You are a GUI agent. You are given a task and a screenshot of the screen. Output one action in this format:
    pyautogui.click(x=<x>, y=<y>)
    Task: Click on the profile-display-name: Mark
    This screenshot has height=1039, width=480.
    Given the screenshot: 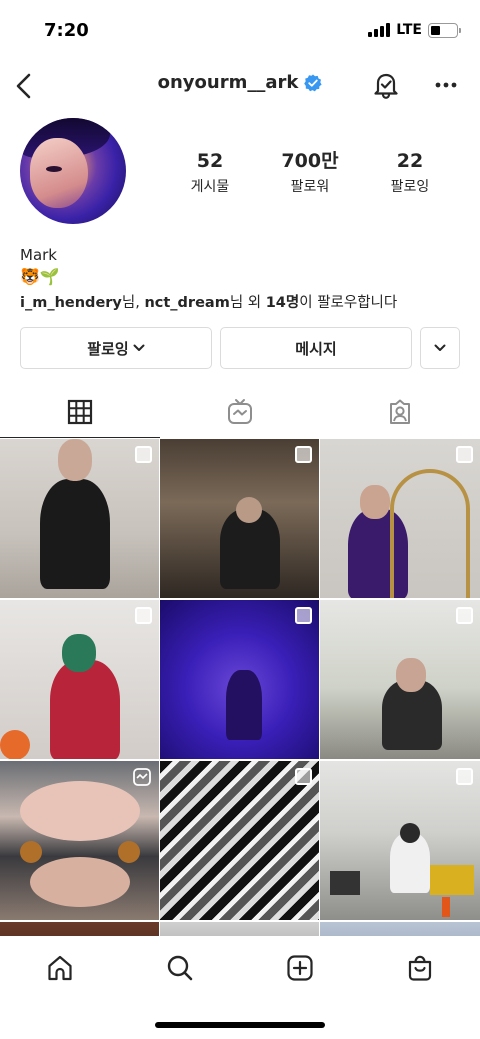 What is the action you would take?
    pyautogui.click(x=38, y=255)
    